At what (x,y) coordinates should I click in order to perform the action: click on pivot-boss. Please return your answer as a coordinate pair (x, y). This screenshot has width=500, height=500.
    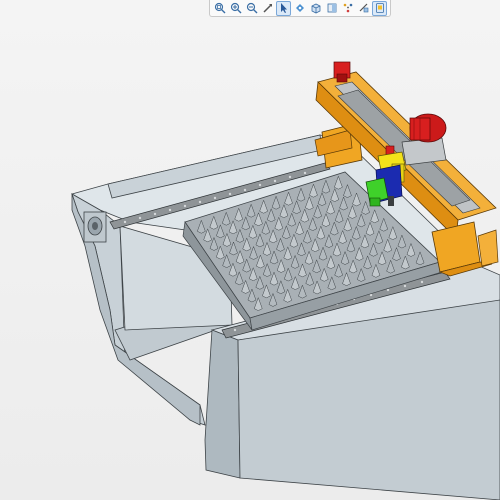
    Looking at the image, I should click on (95, 227).